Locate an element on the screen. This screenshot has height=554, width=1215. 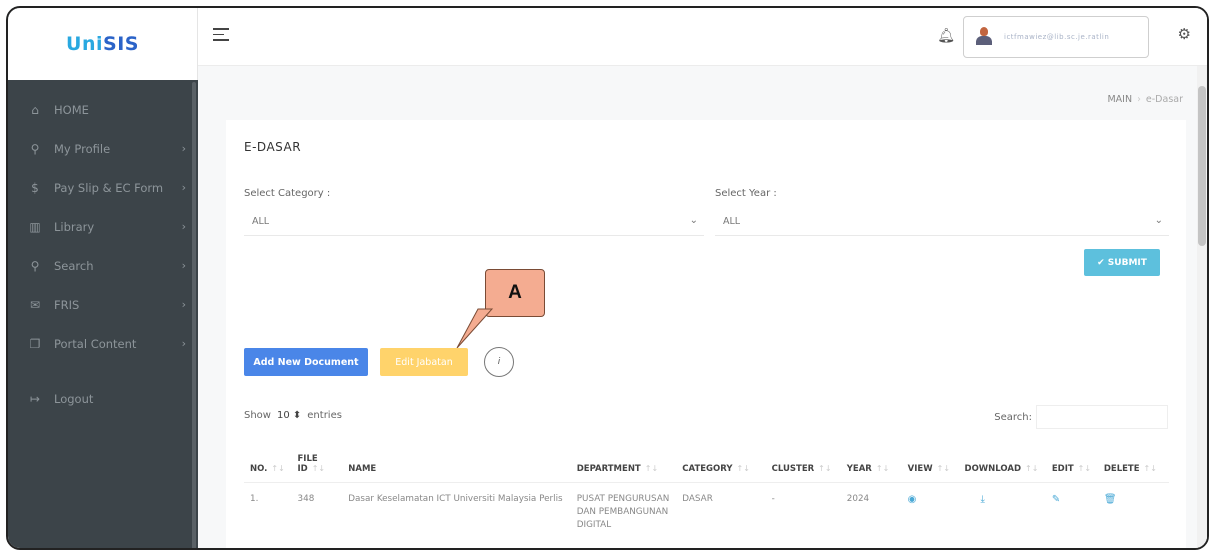
search-label: Search: is located at coordinates (1013, 417).